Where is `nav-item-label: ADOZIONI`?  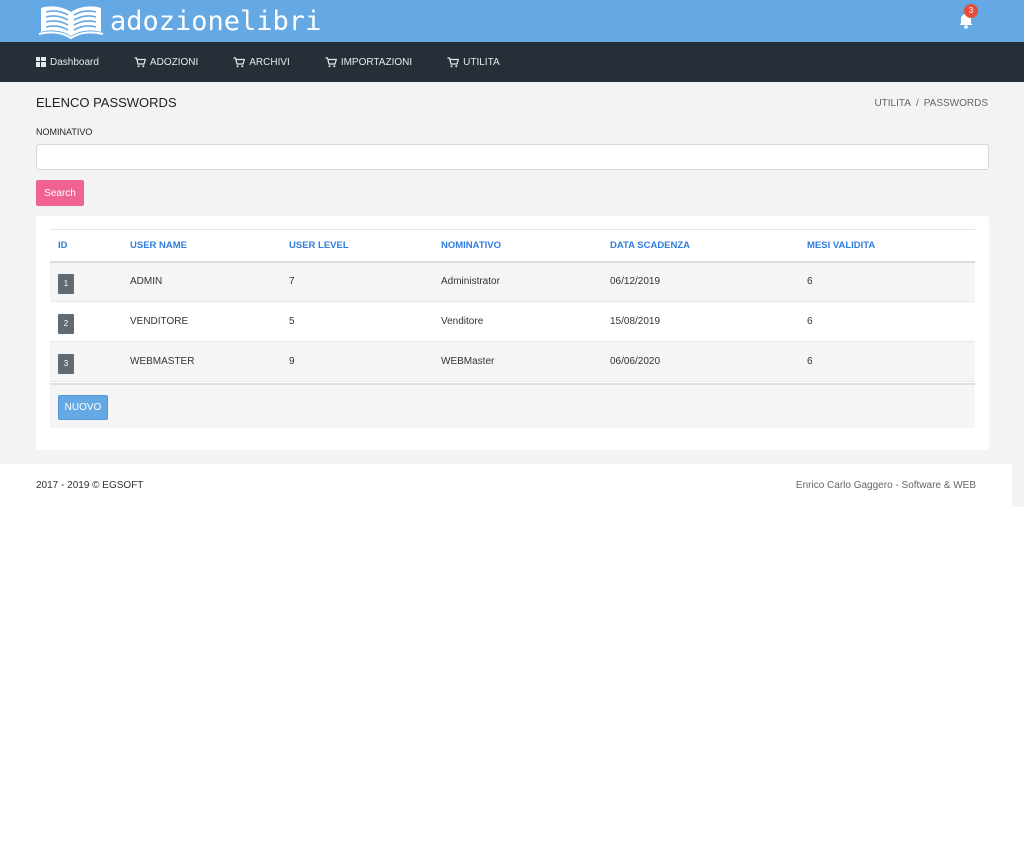
nav-item-label: ADOZIONI is located at coordinates (174, 62).